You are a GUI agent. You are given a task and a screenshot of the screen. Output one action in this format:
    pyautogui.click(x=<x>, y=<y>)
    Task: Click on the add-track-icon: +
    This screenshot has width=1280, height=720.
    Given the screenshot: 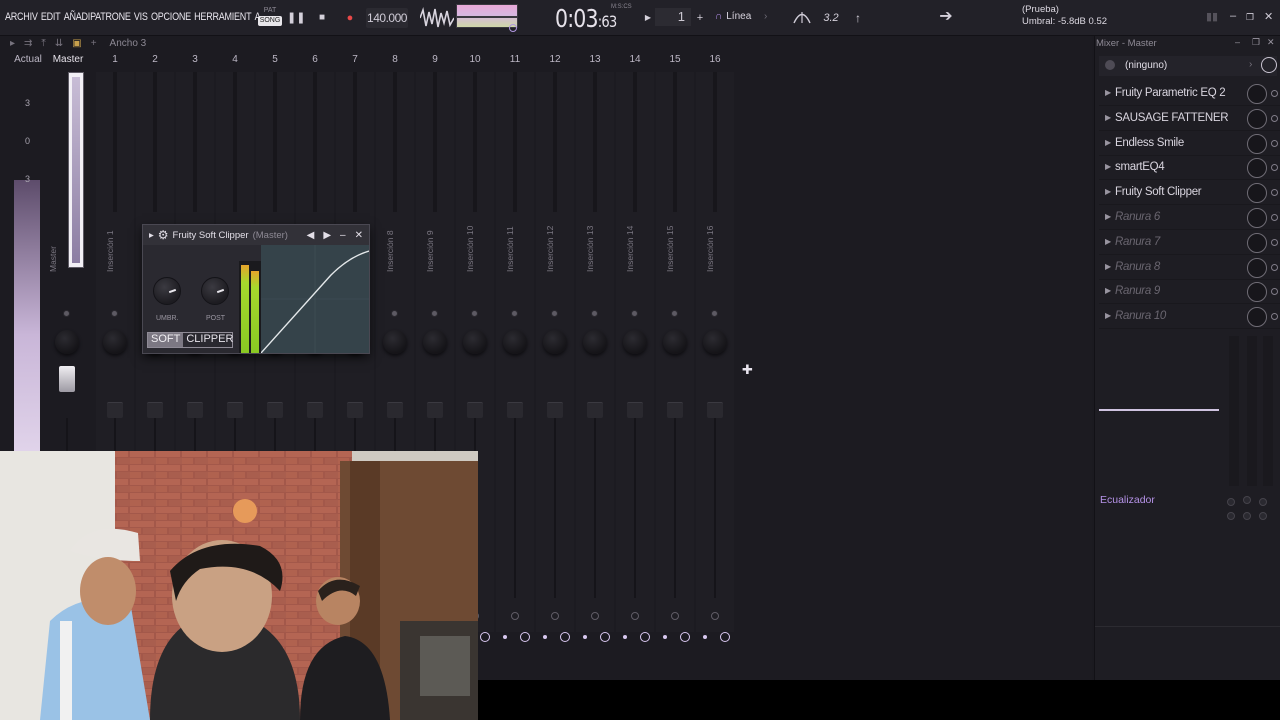 What is the action you would take?
    pyautogui.click(x=94, y=43)
    